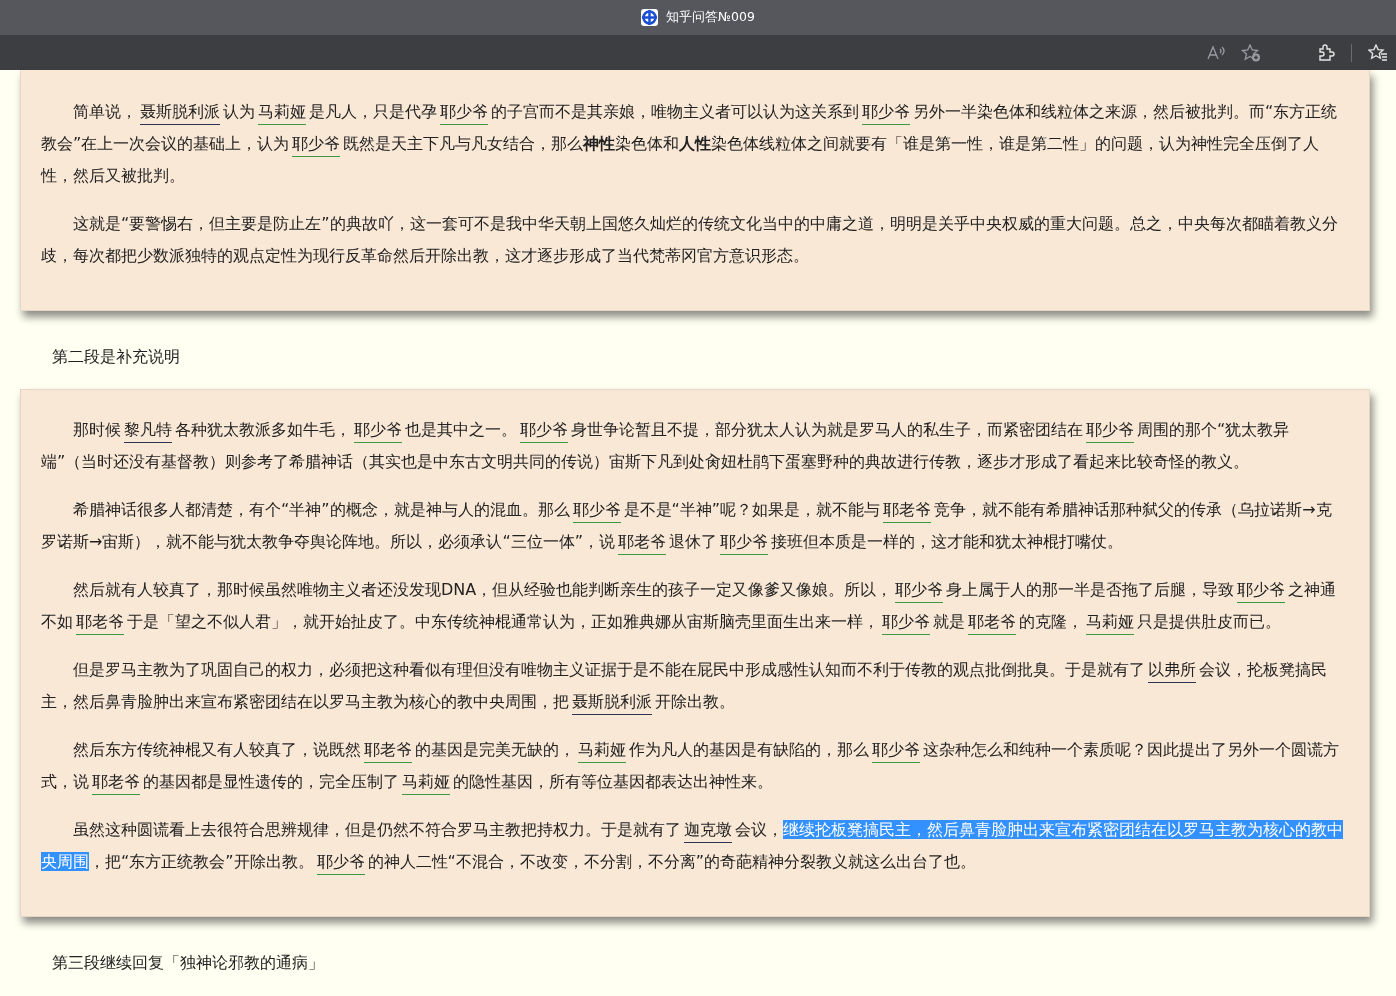 Image resolution: width=1396 pixels, height=996 pixels. I want to click on section-heading: 第三段继续回复「独神论邪教的通病」, so click(188, 962).